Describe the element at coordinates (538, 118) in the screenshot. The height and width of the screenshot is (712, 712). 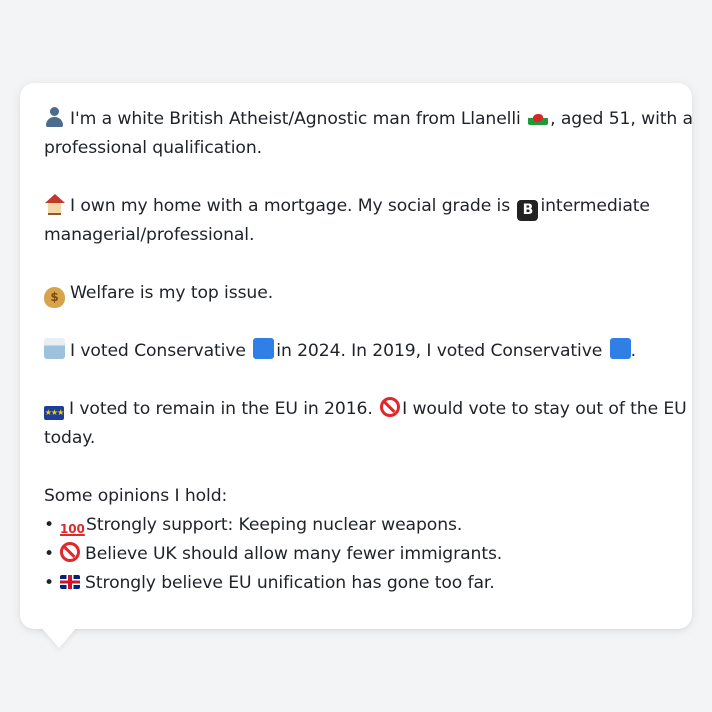
I see `wales-flag-icon` at that location.